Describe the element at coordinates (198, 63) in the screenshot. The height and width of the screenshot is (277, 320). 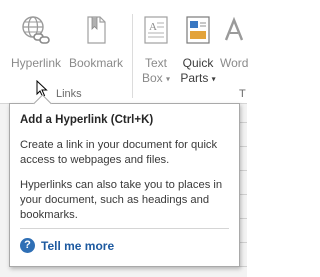
I see `quickparts-label-line1: Quick` at that location.